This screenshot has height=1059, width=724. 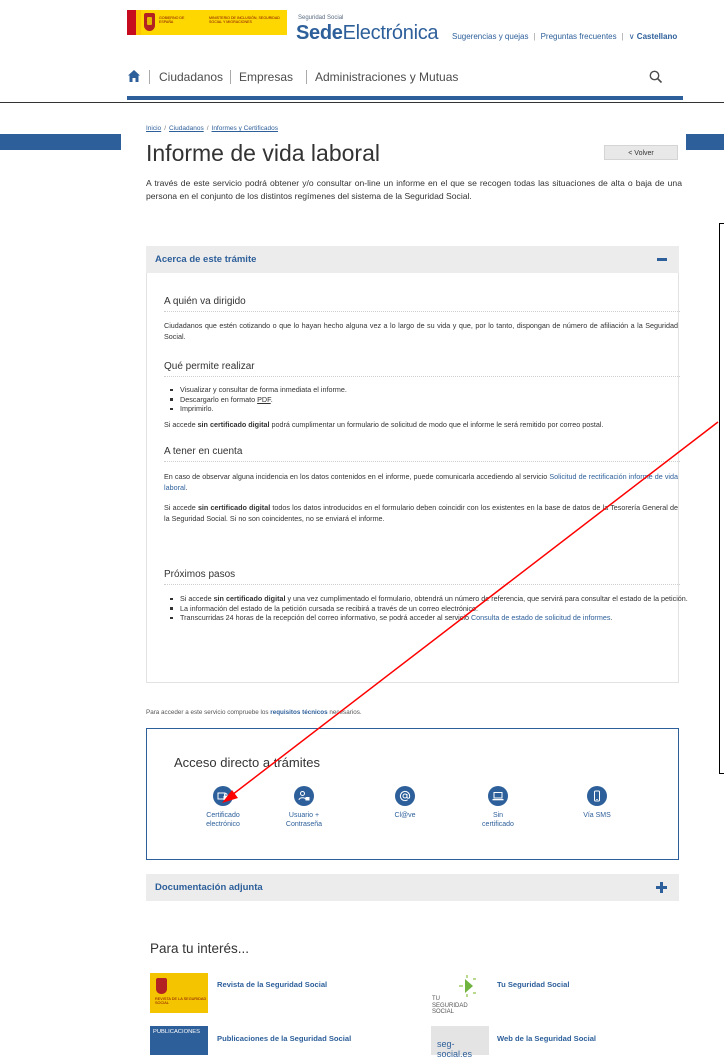 What do you see at coordinates (234, 507) in the screenshot?
I see `consider-bold: sin certificado digital` at bounding box center [234, 507].